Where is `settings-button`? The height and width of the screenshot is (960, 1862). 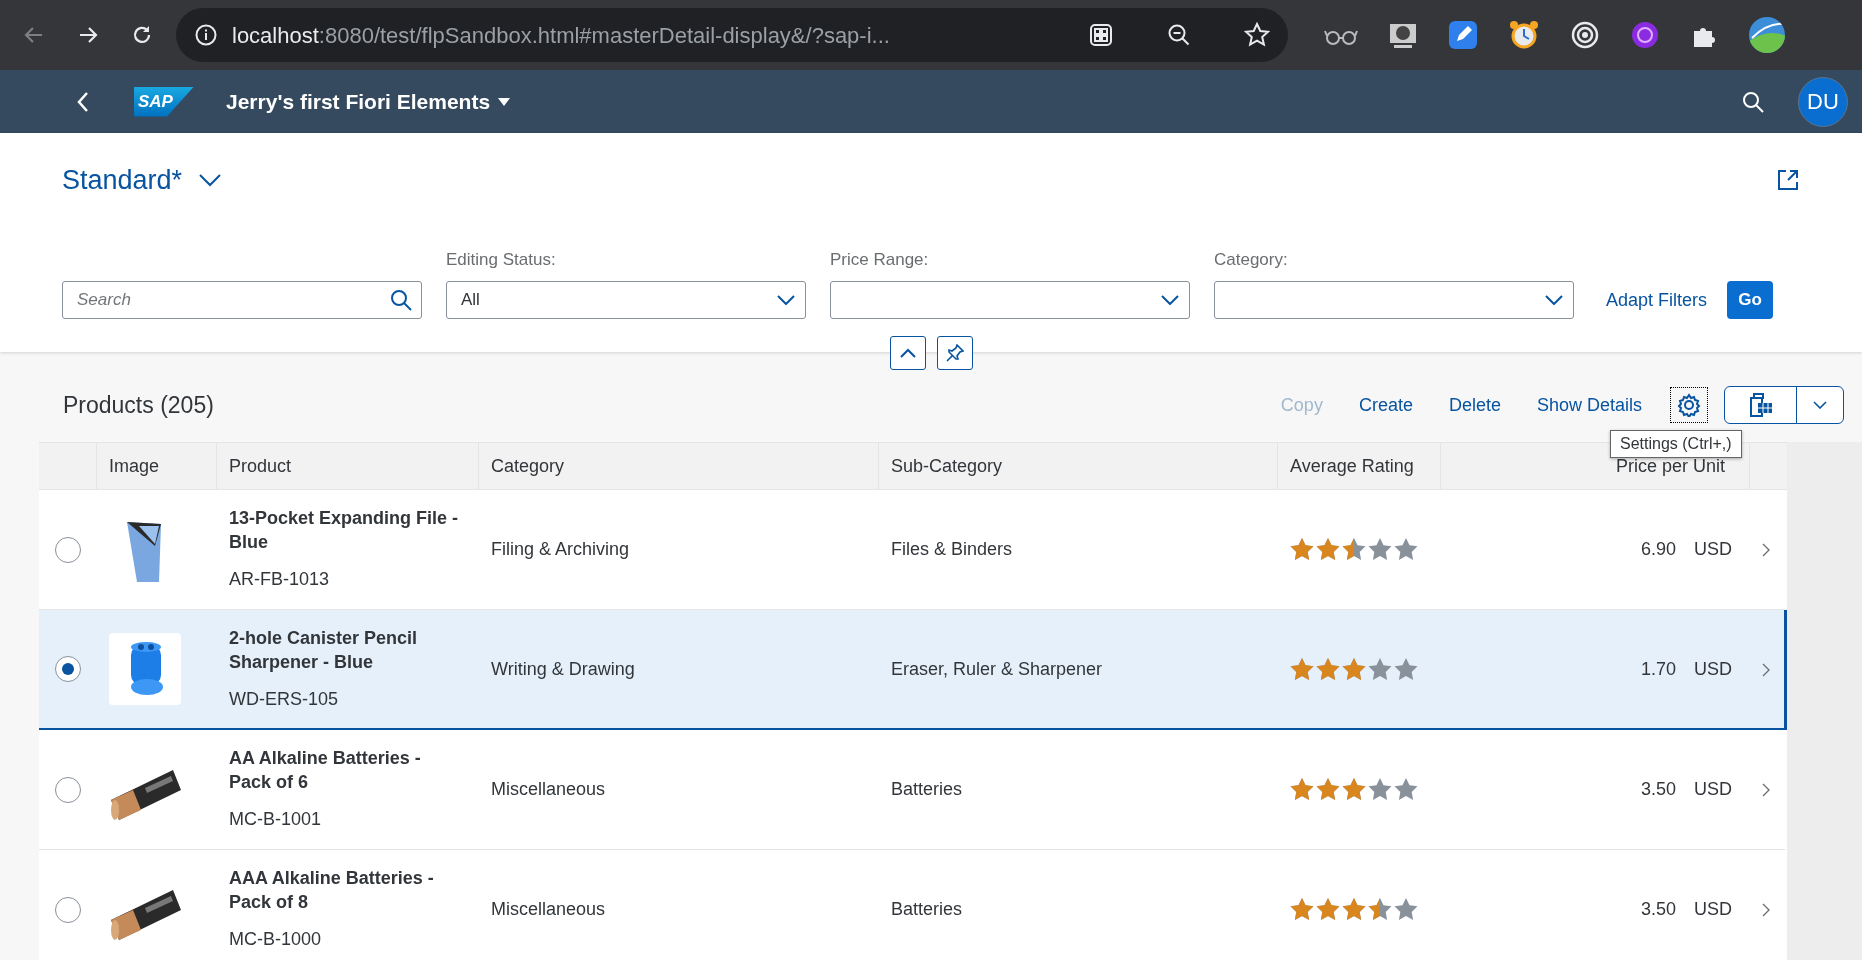
settings-button is located at coordinates (1689, 405).